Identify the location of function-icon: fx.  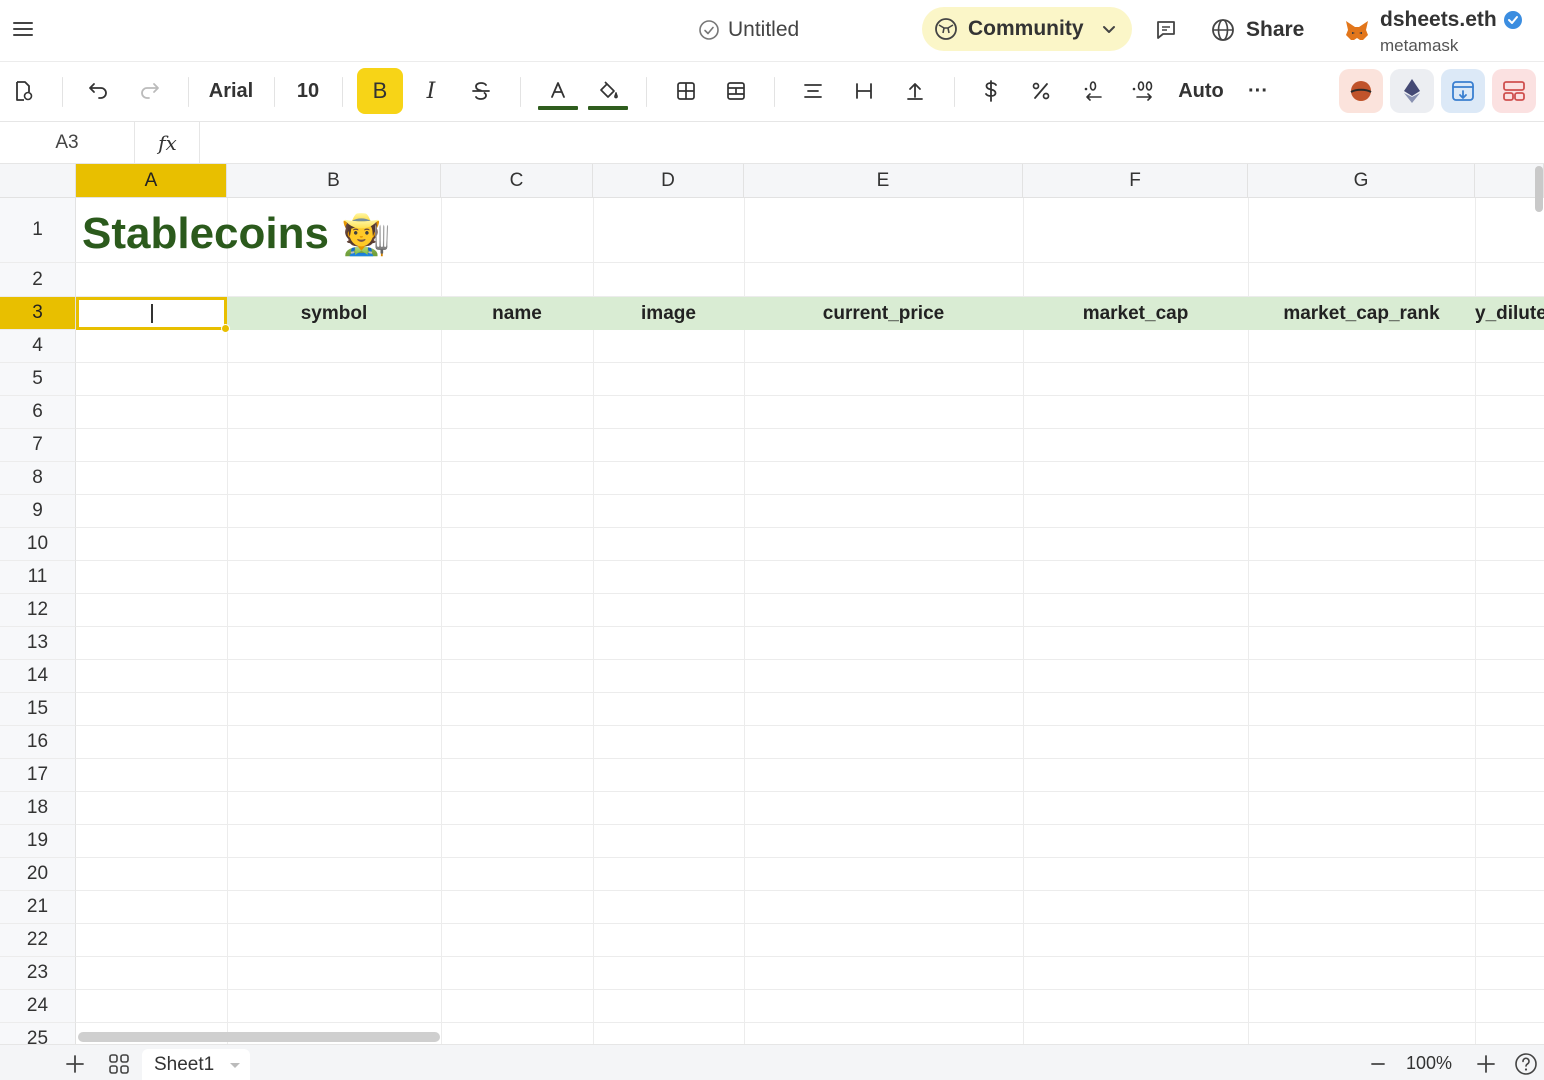
(168, 143).